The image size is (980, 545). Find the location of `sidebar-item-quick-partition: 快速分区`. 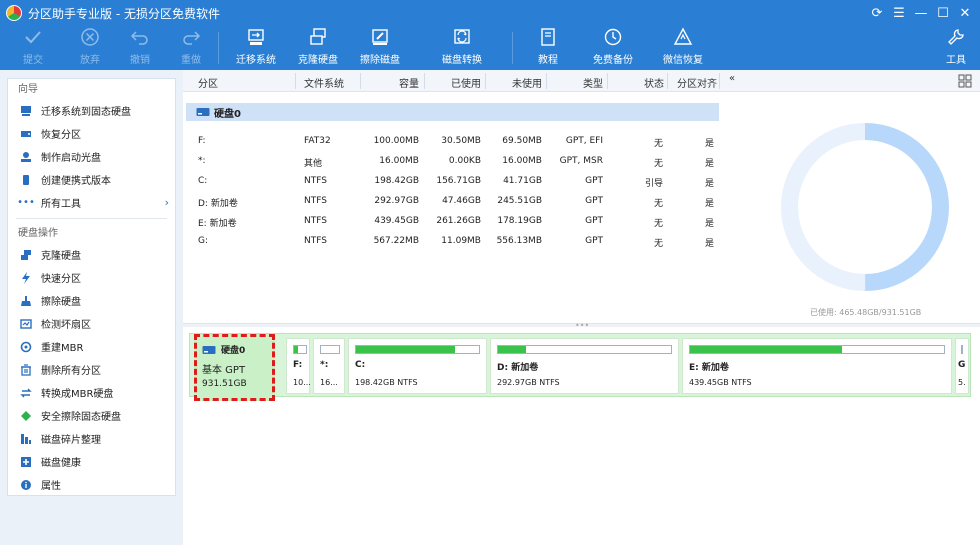

sidebar-item-quick-partition: 快速分区 is located at coordinates (91, 277).